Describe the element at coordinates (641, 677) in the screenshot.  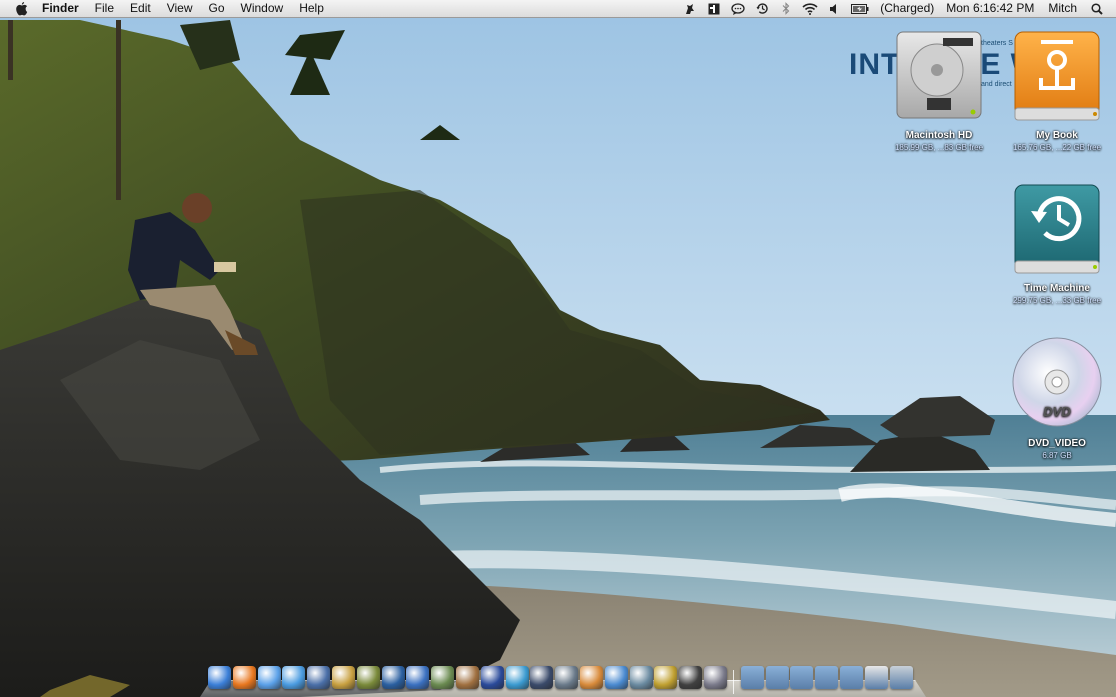
I see `backup-icon` at that location.